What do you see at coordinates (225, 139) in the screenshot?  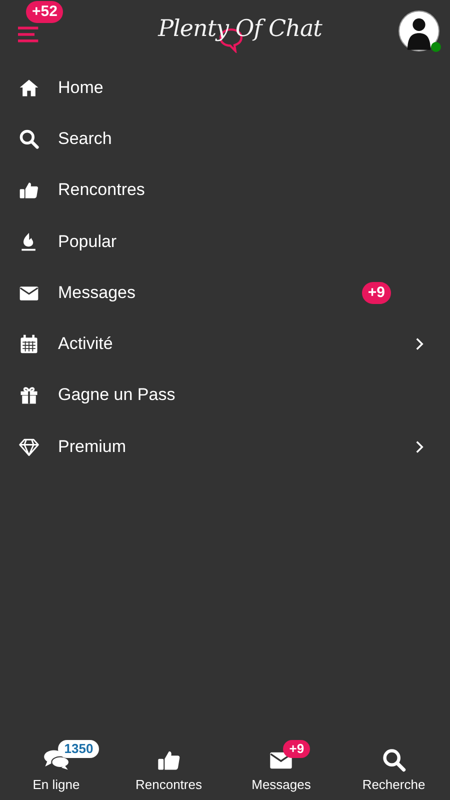 I see `menu-item: Search` at bounding box center [225, 139].